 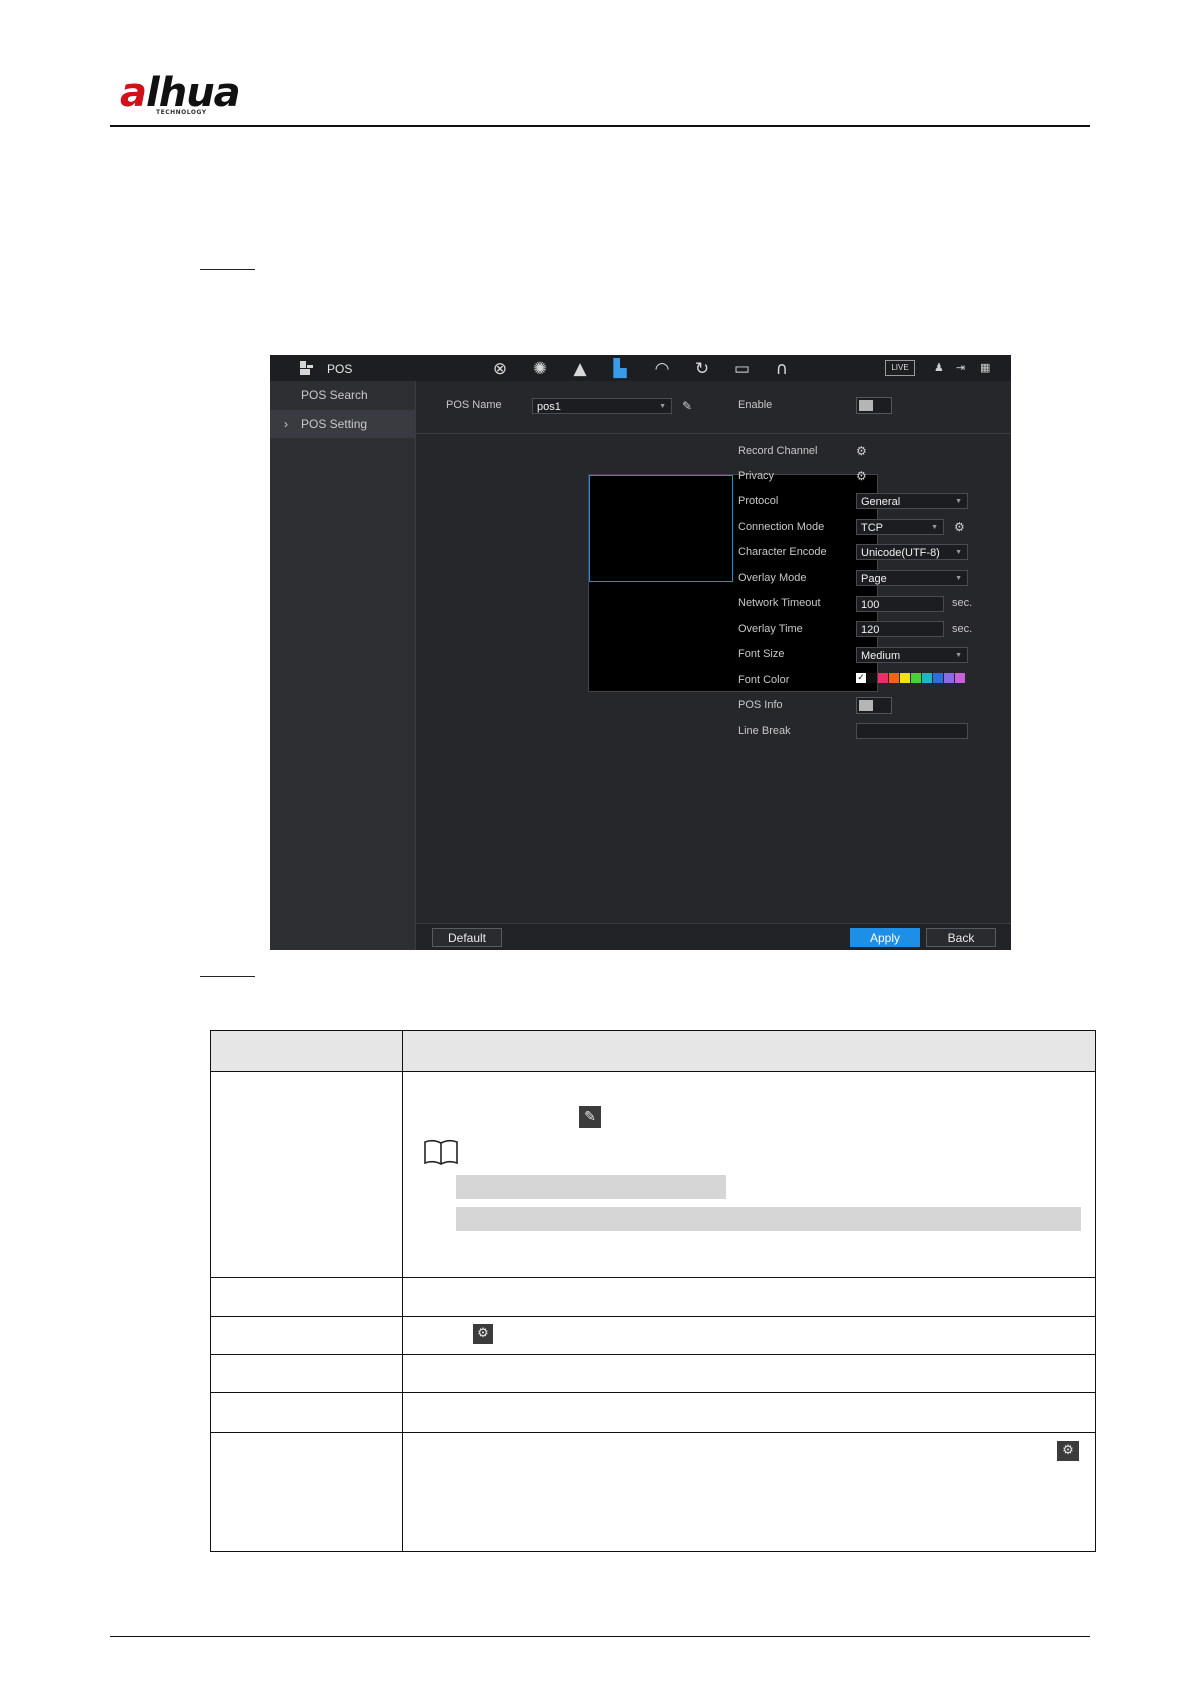 I want to click on alarm-icon: ▲, so click(x=580, y=369).